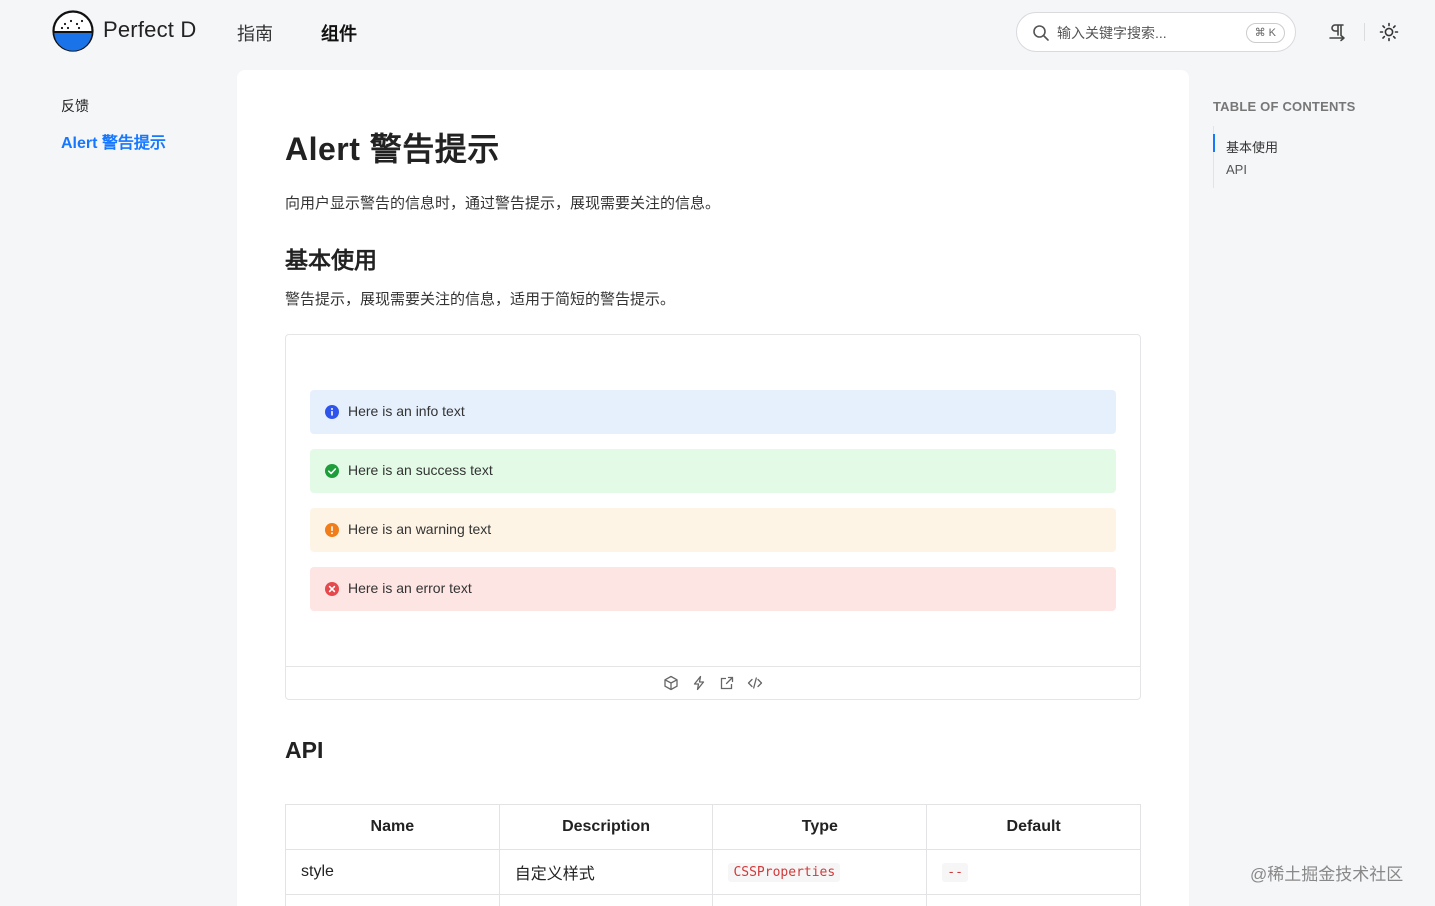 The image size is (1435, 906). What do you see at coordinates (332, 589) in the screenshot?
I see `close-circle-icon` at bounding box center [332, 589].